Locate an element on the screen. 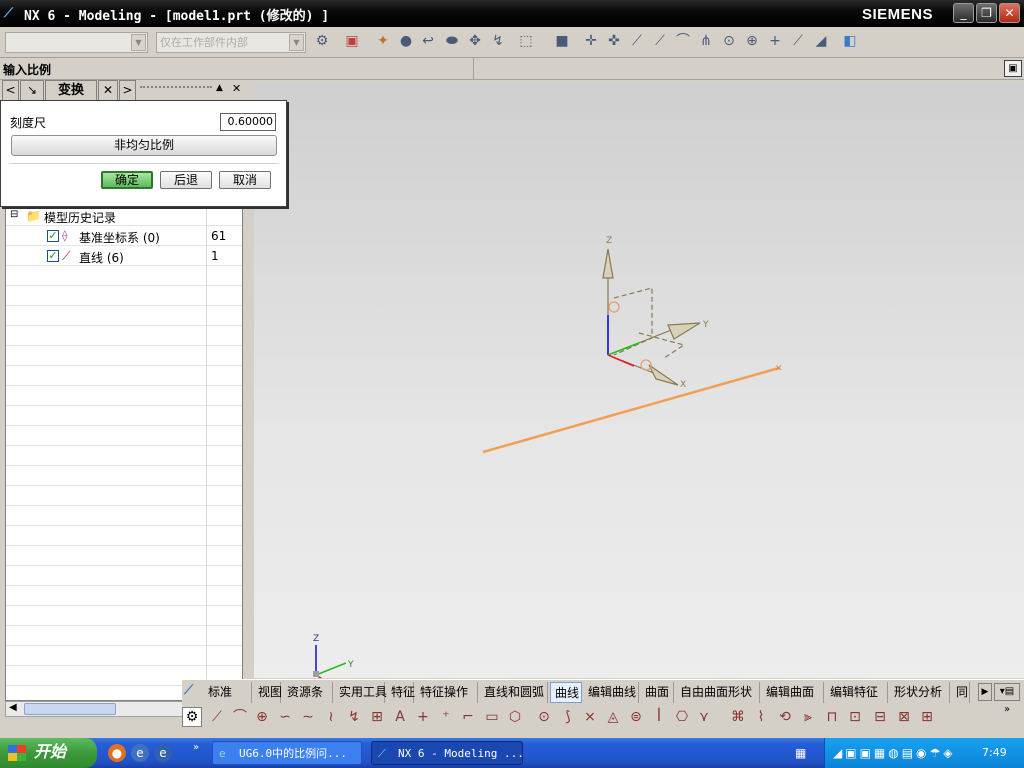 This screenshot has width=1024, height=768. drag-grip is located at coordinates (176, 87).